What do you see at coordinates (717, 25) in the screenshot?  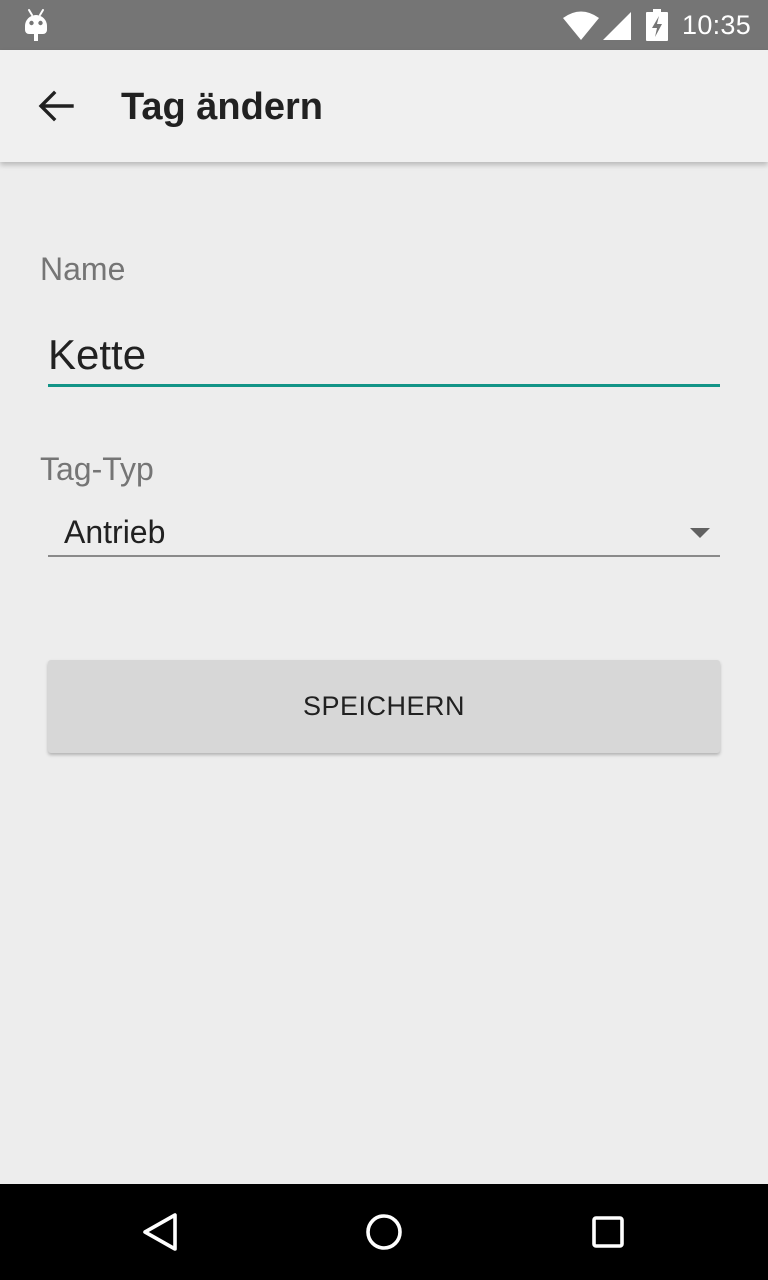 I see `status-clock: 10:35` at bounding box center [717, 25].